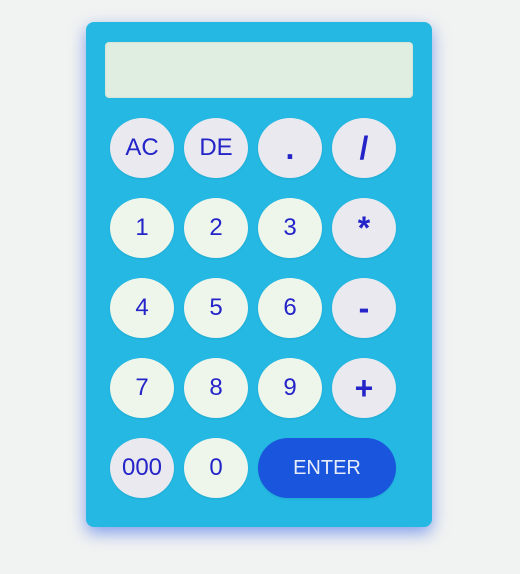  What do you see at coordinates (290, 308) in the screenshot?
I see `digit-6-button: 6` at bounding box center [290, 308].